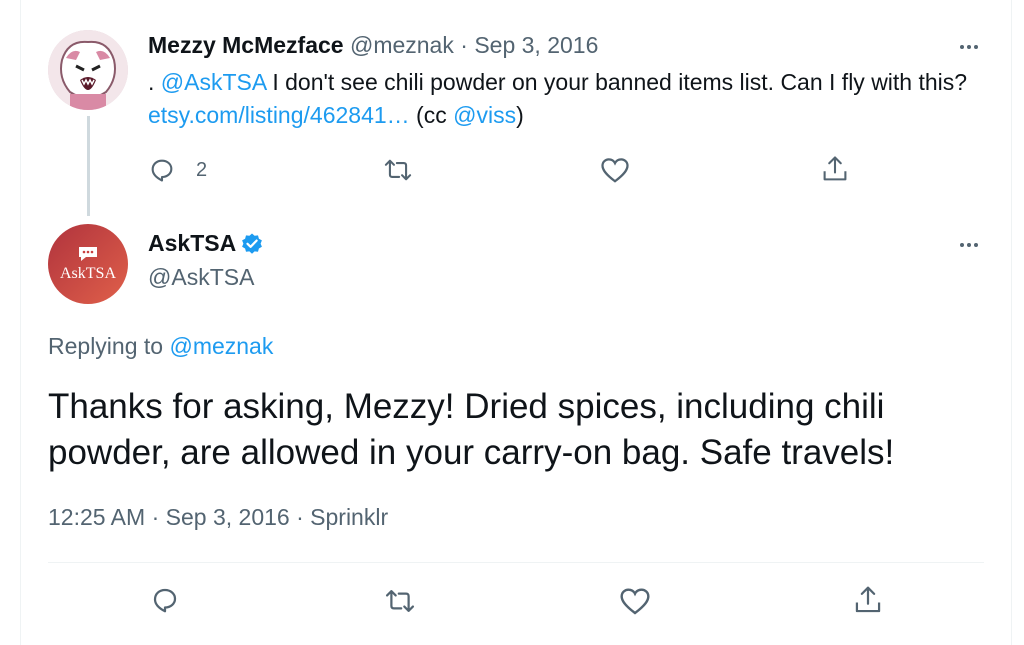  Describe the element at coordinates (536, 45) in the screenshot. I see `reply-date: Sep 3, 2016` at that location.